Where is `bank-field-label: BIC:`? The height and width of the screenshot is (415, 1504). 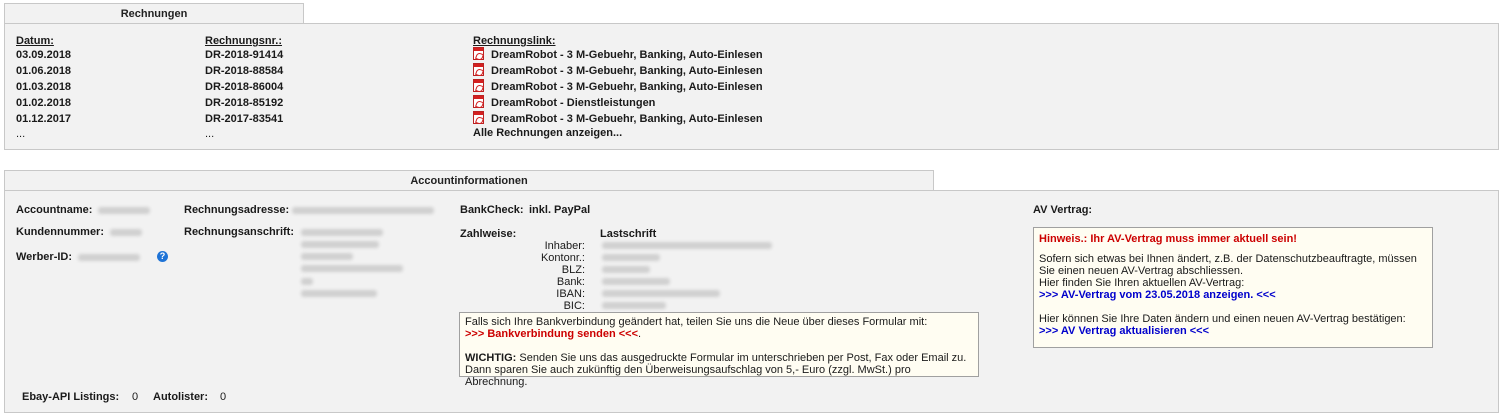
bank-field-label: BIC: is located at coordinates (574, 306).